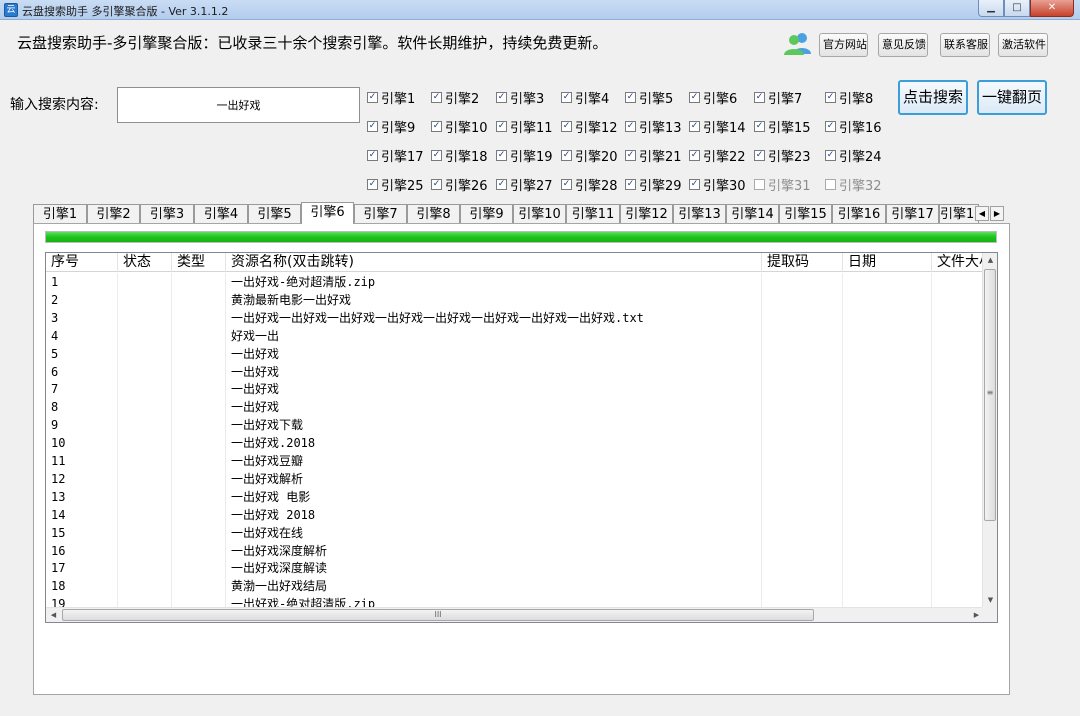 Image resolution: width=1080 pixels, height=716 pixels. What do you see at coordinates (965, 45) in the screenshot?
I see `contact-support-button: 联系客服` at bounding box center [965, 45].